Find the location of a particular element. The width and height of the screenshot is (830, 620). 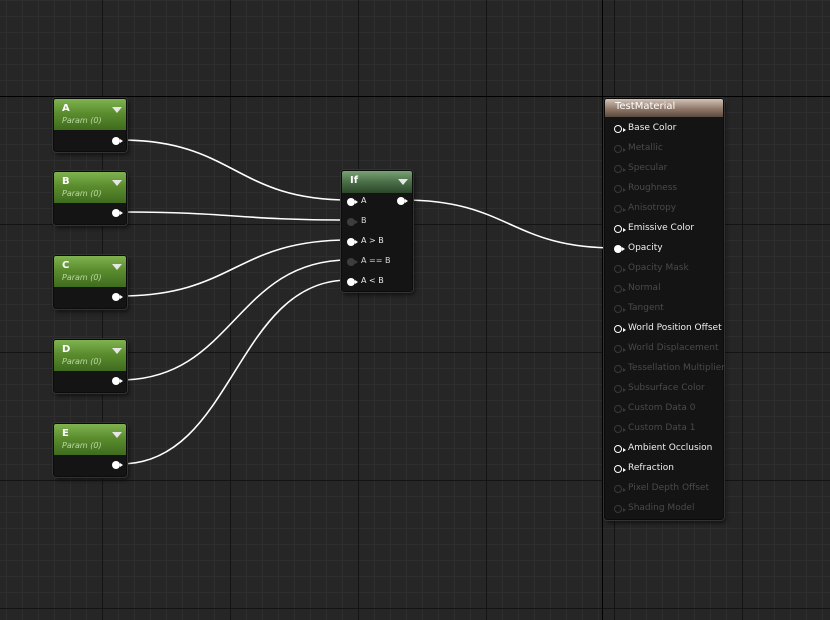

material-input-row: Anisotropy is located at coordinates (664, 209).